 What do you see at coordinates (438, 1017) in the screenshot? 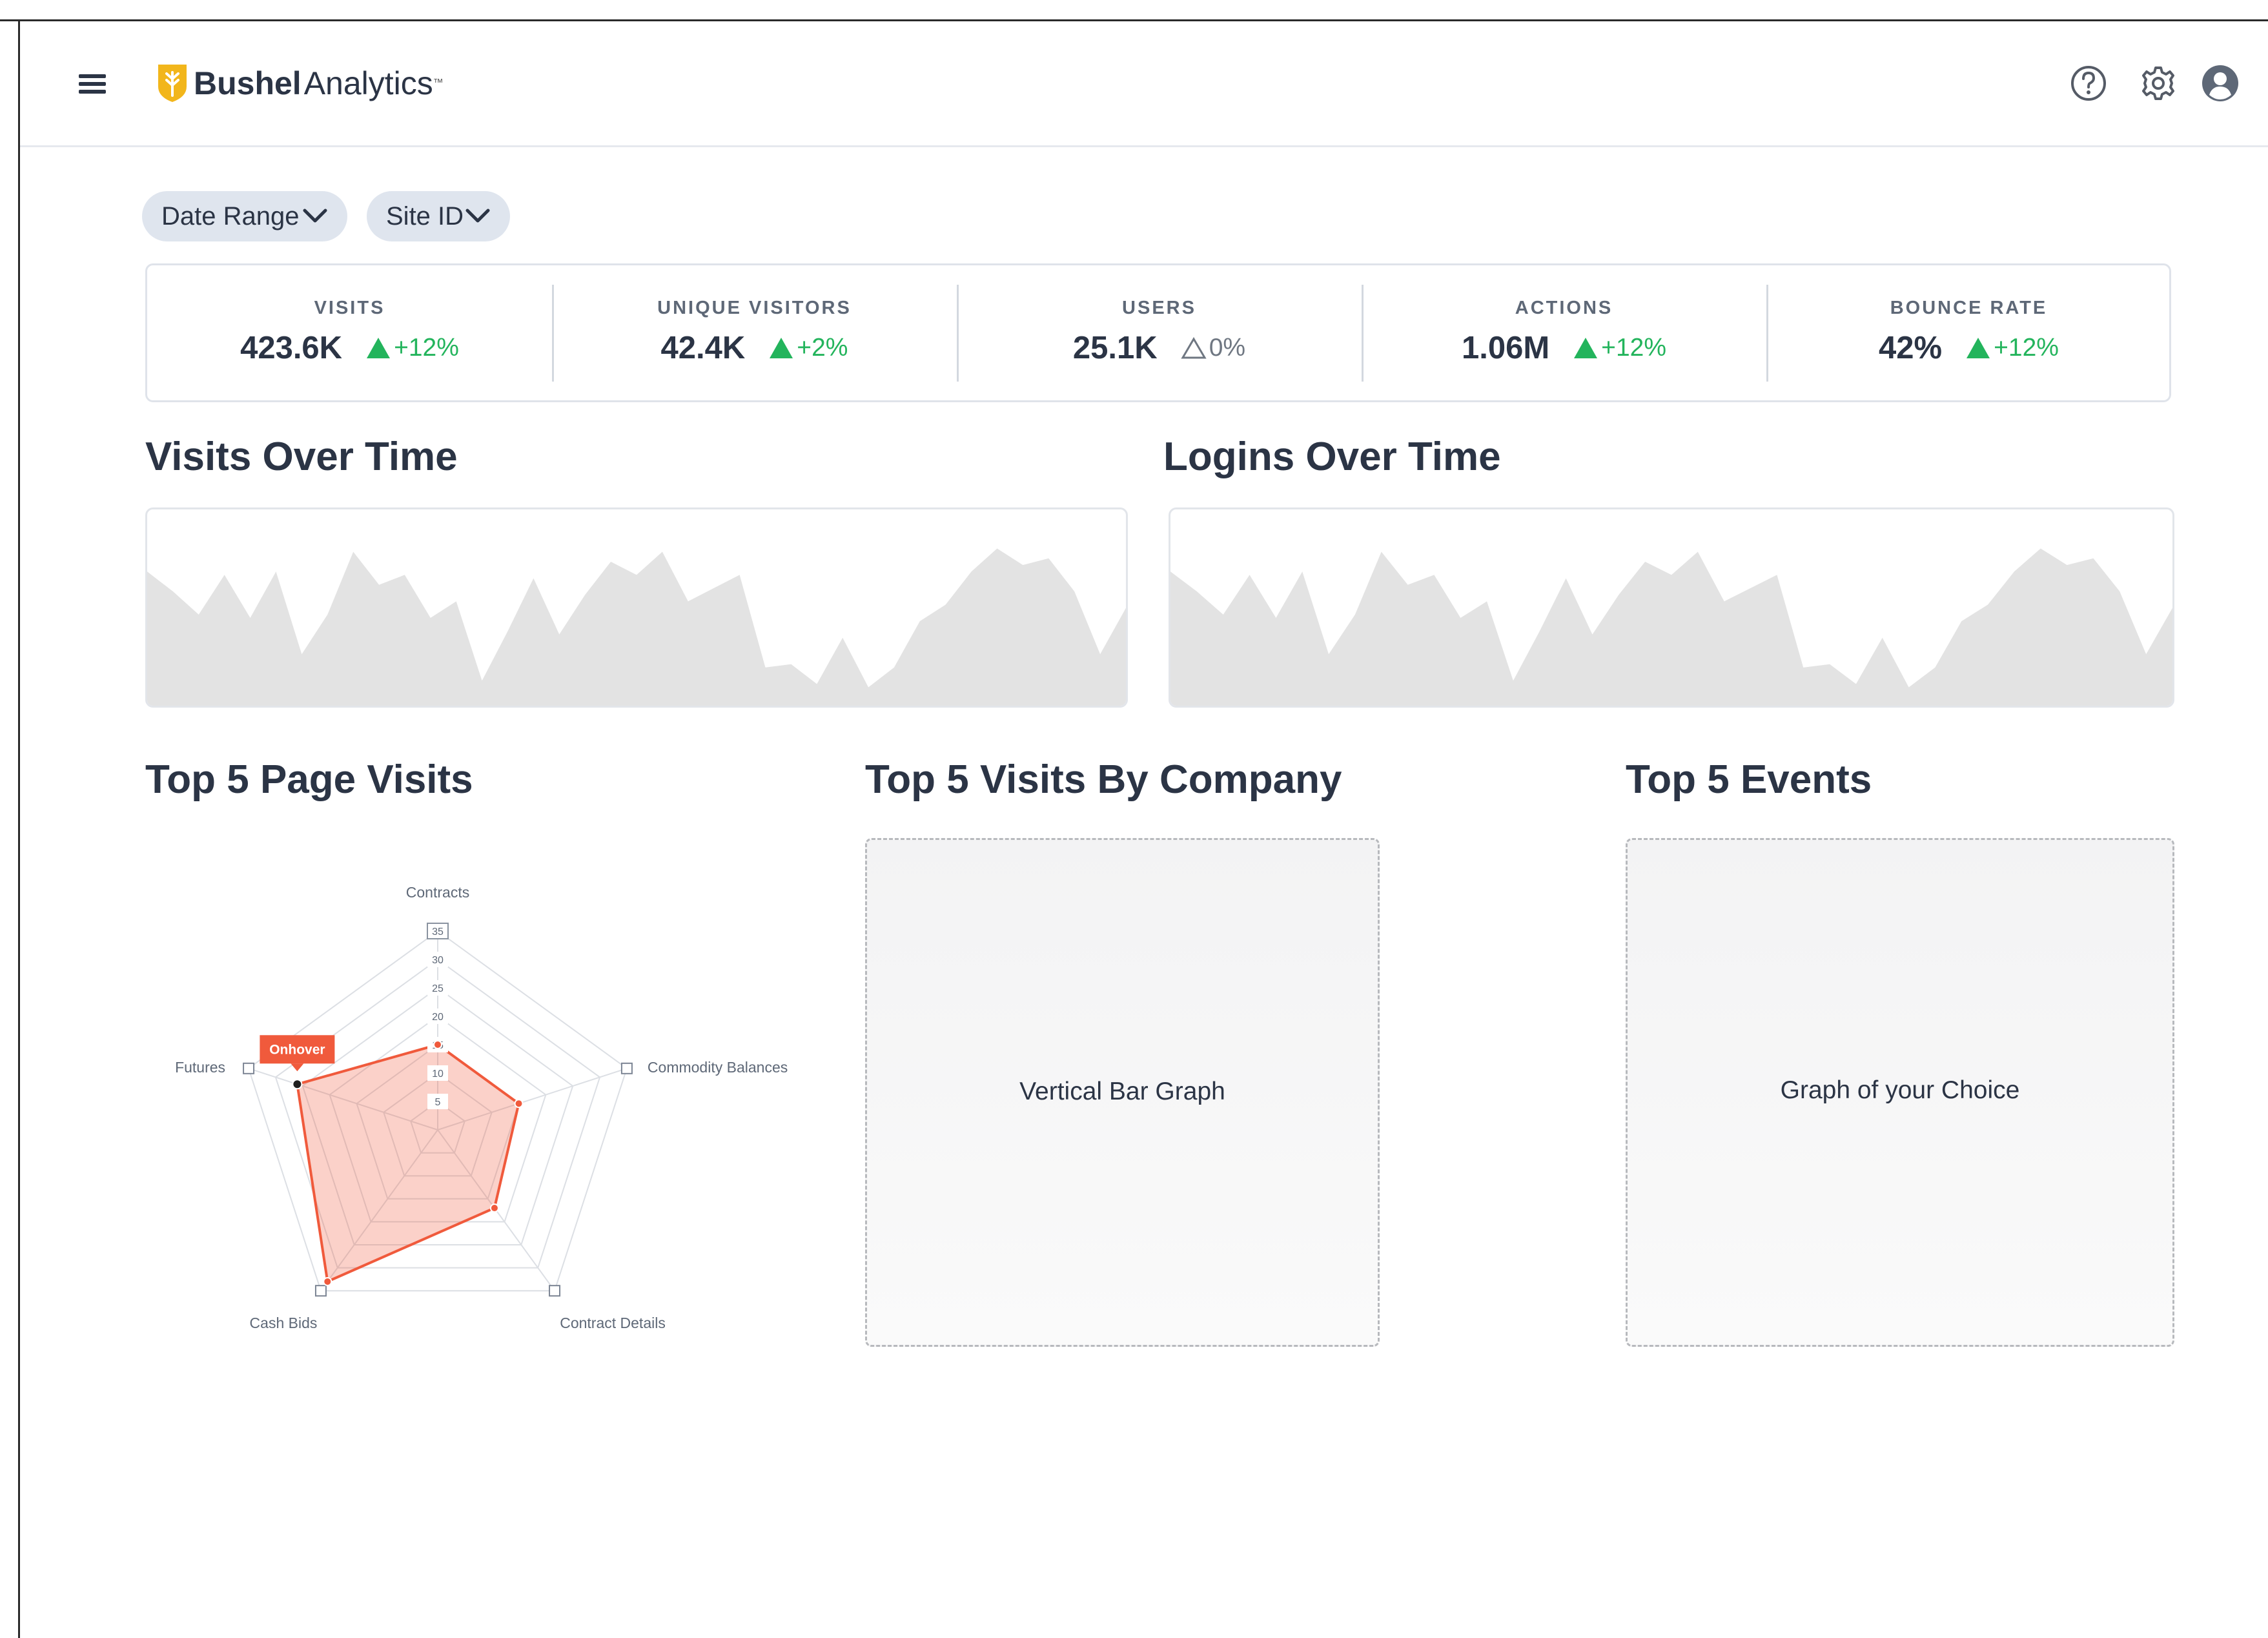
I see `radar-tick-label: 20` at bounding box center [438, 1017].